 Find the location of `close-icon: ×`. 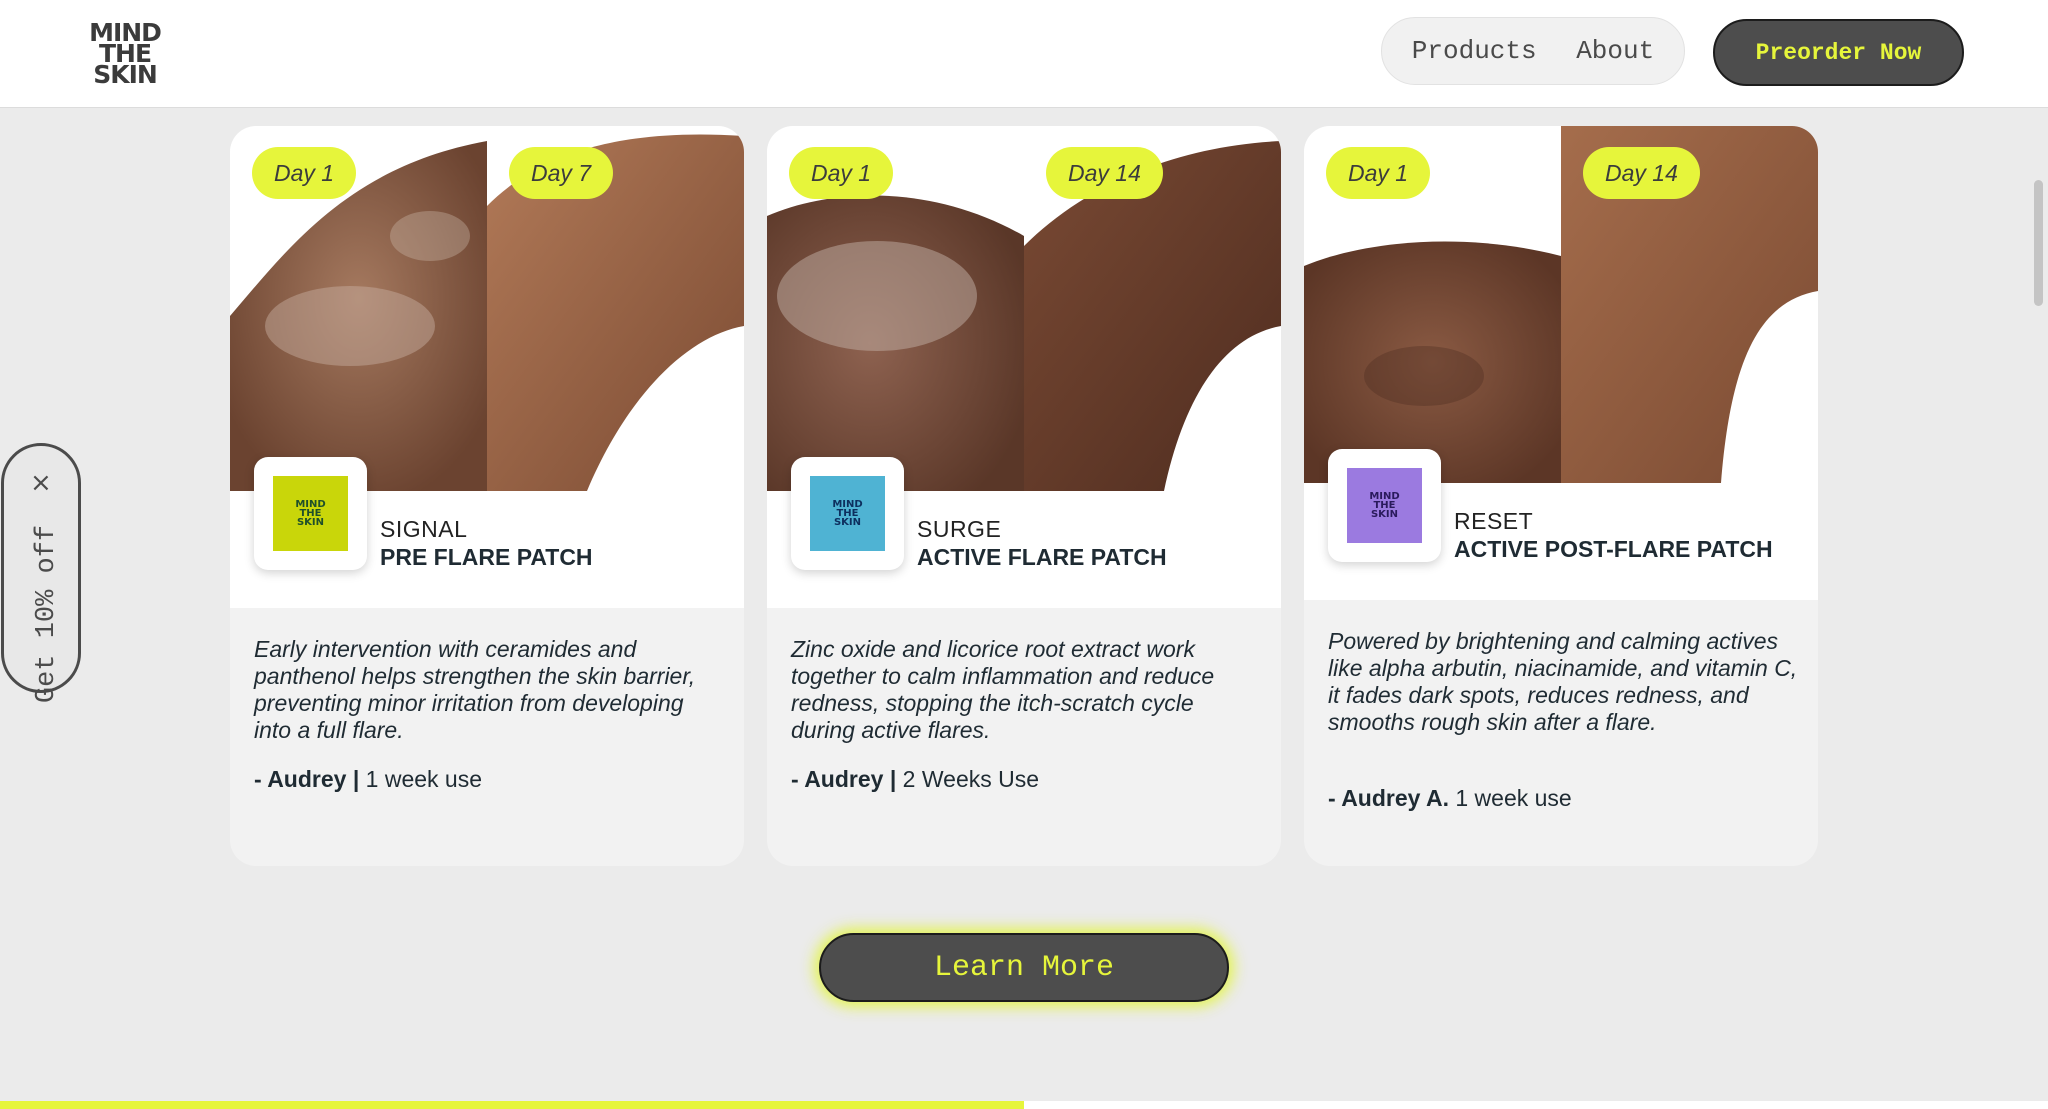

close-icon: × is located at coordinates (41, 483).